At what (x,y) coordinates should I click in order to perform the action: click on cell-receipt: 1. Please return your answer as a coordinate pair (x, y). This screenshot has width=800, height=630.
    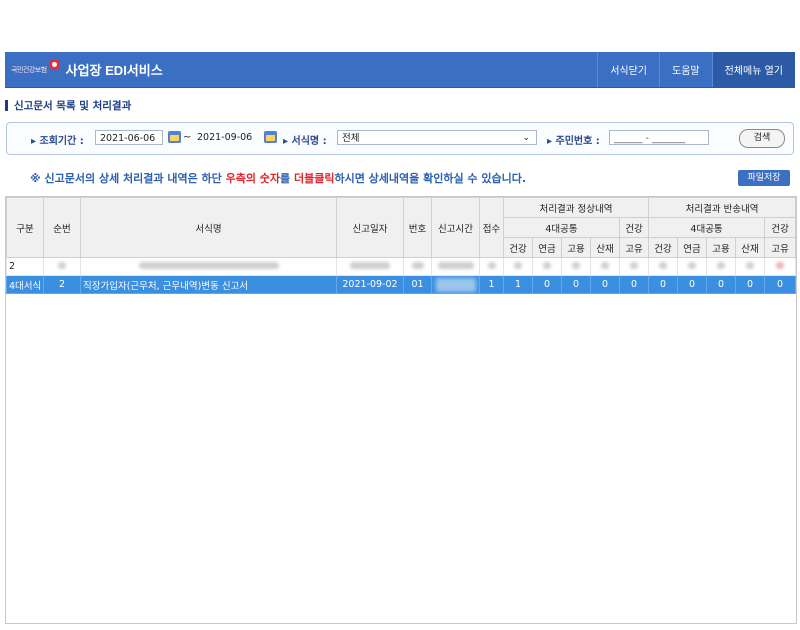
    Looking at the image, I should click on (491, 284).